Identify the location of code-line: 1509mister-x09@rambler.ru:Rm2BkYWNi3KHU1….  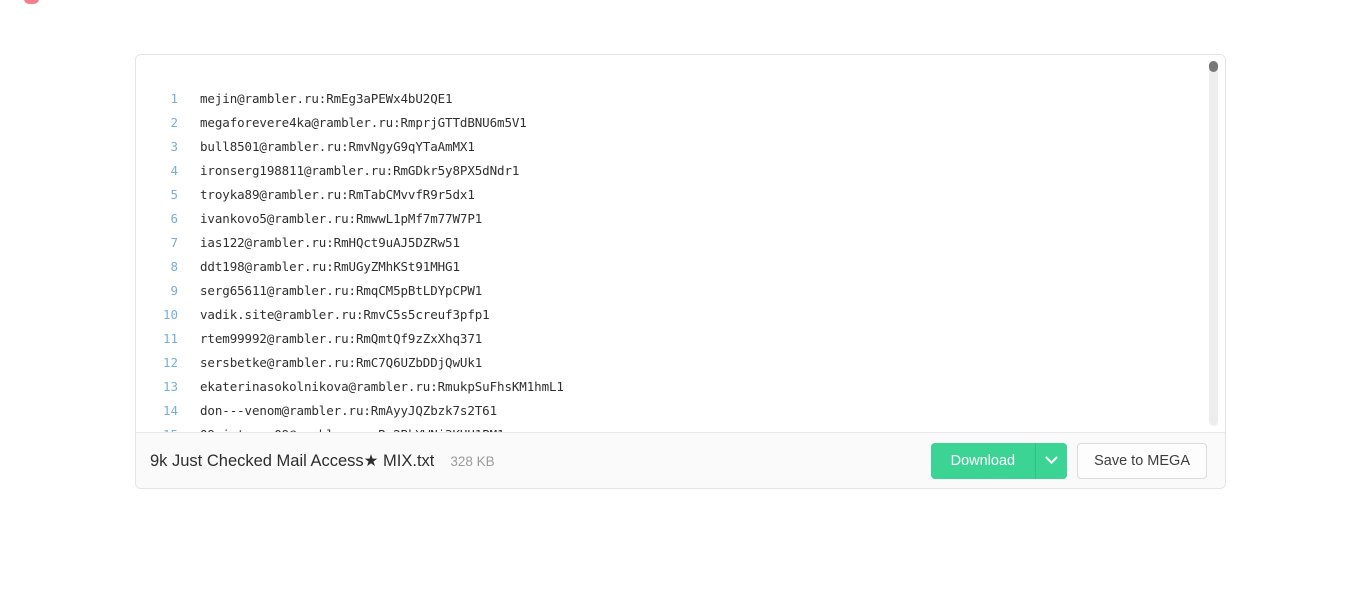
(680, 427).